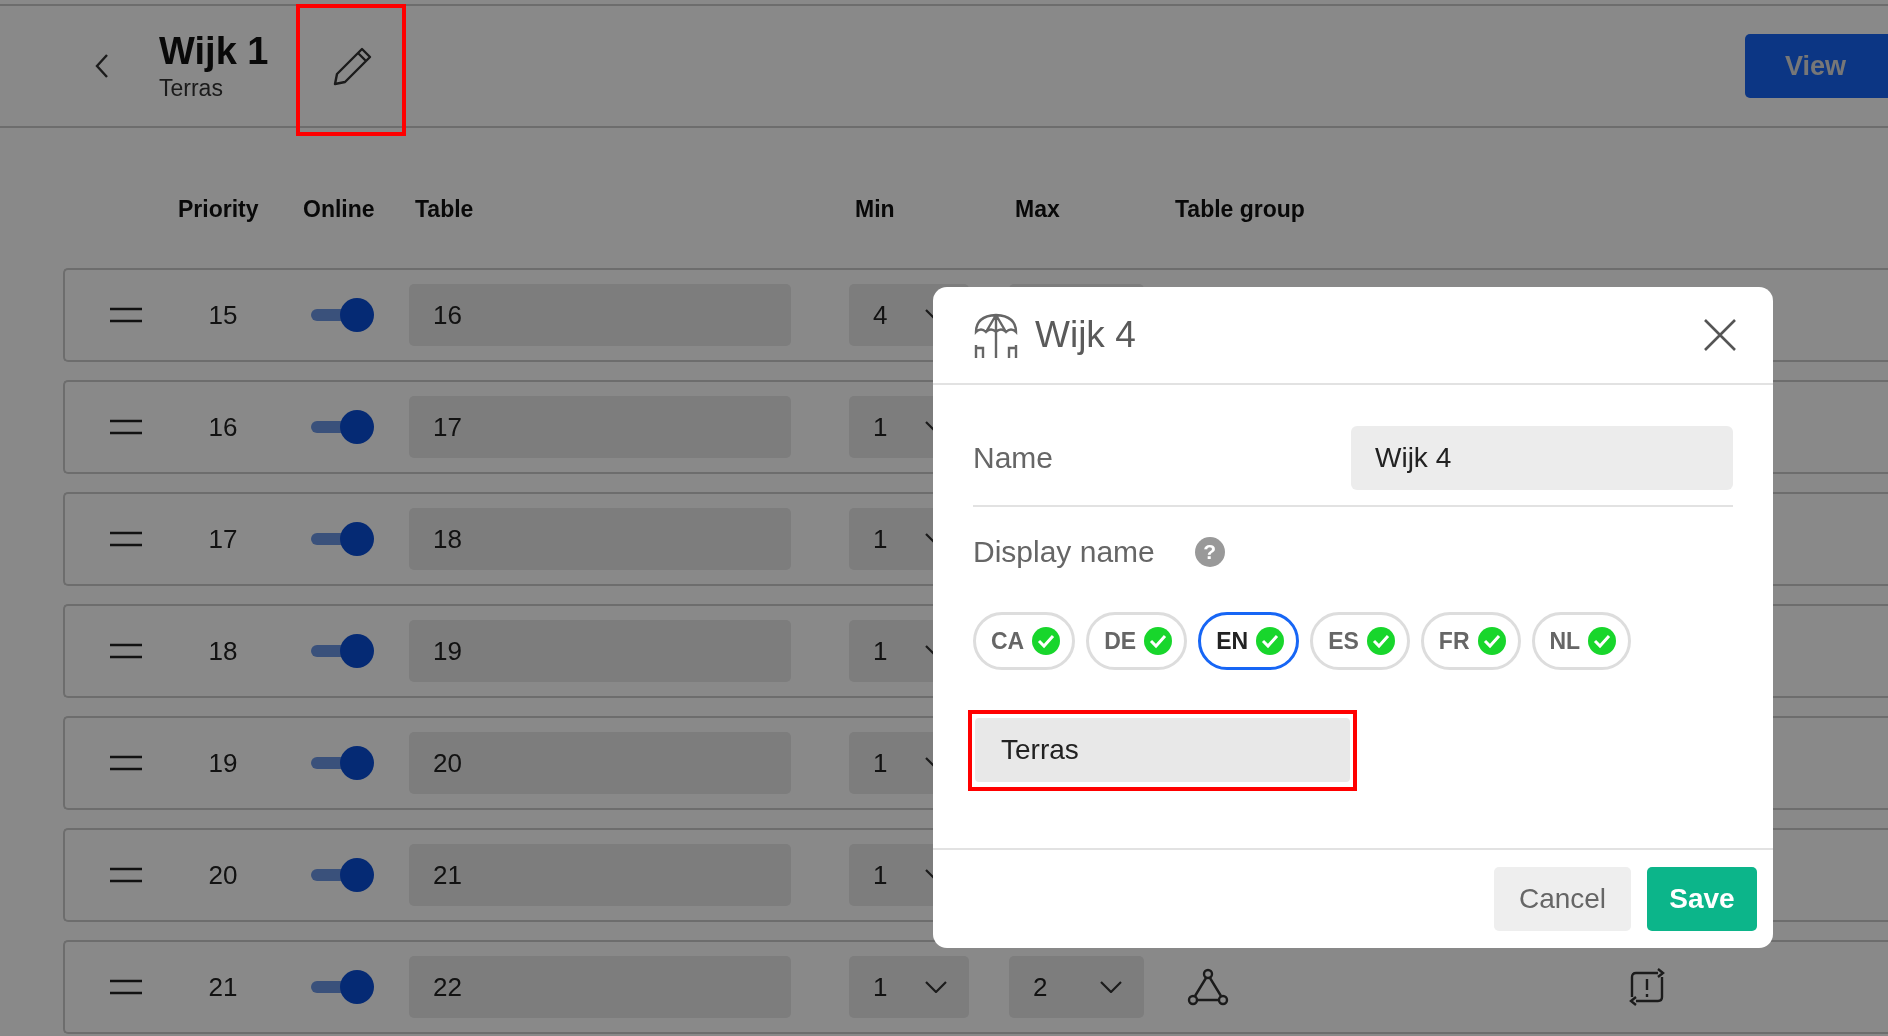  I want to click on table-field: 17, so click(600, 427).